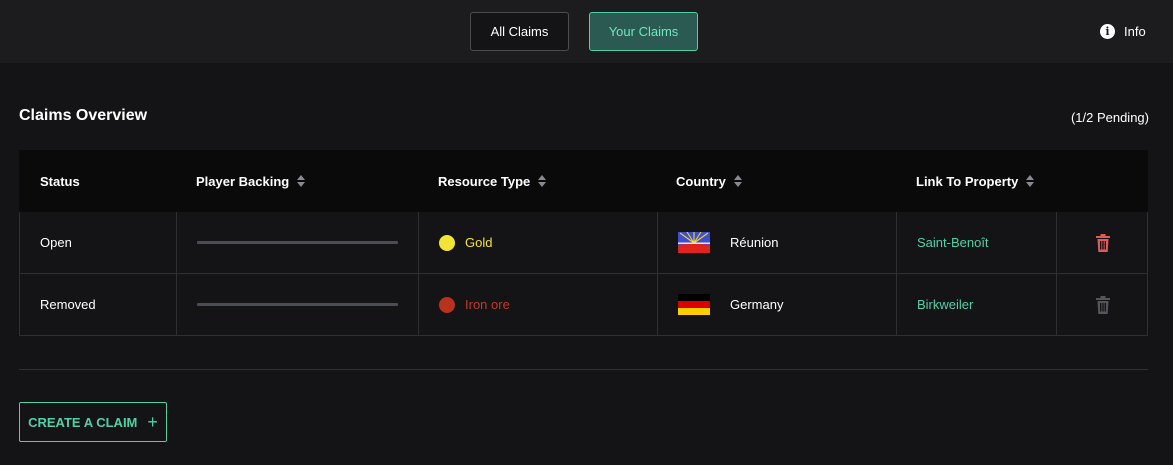  I want to click on resource-label: Gold, so click(479, 242).